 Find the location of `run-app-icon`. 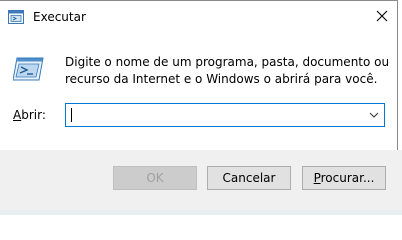

run-app-icon is located at coordinates (16, 17).